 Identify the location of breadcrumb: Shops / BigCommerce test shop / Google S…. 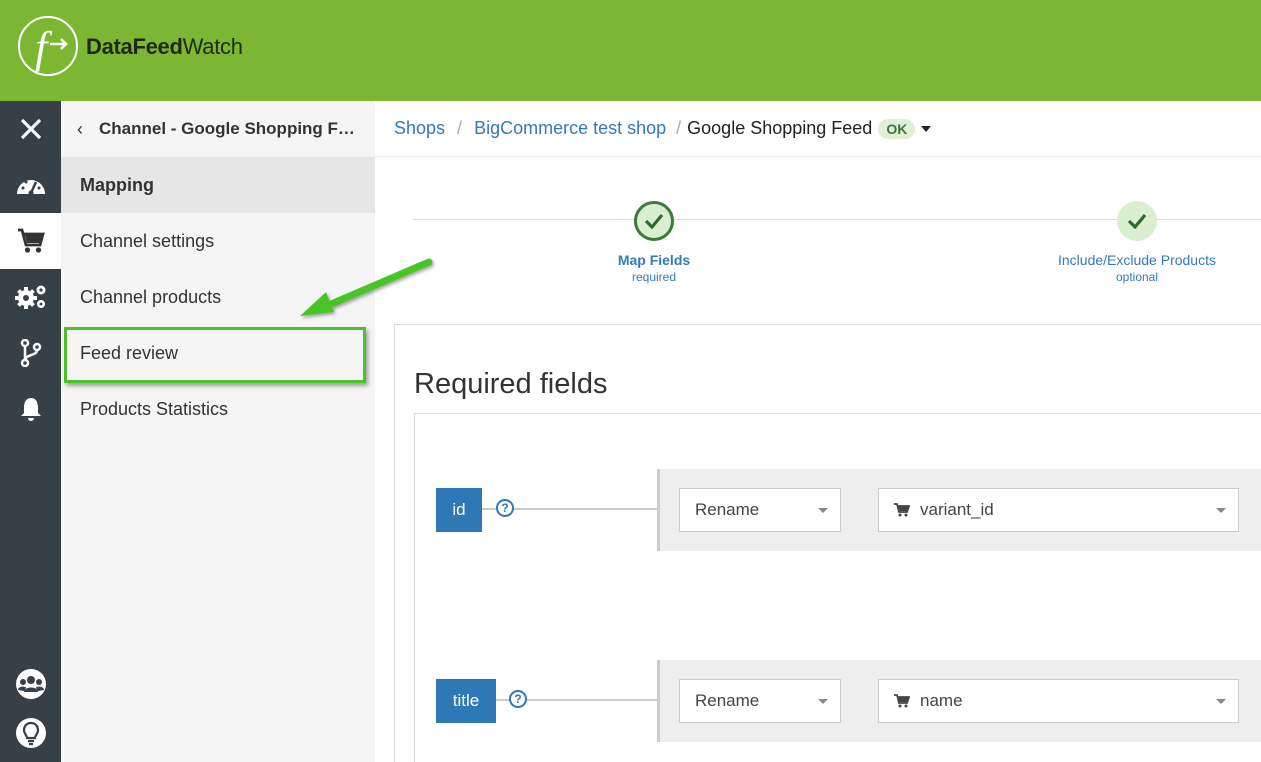
(818, 129).